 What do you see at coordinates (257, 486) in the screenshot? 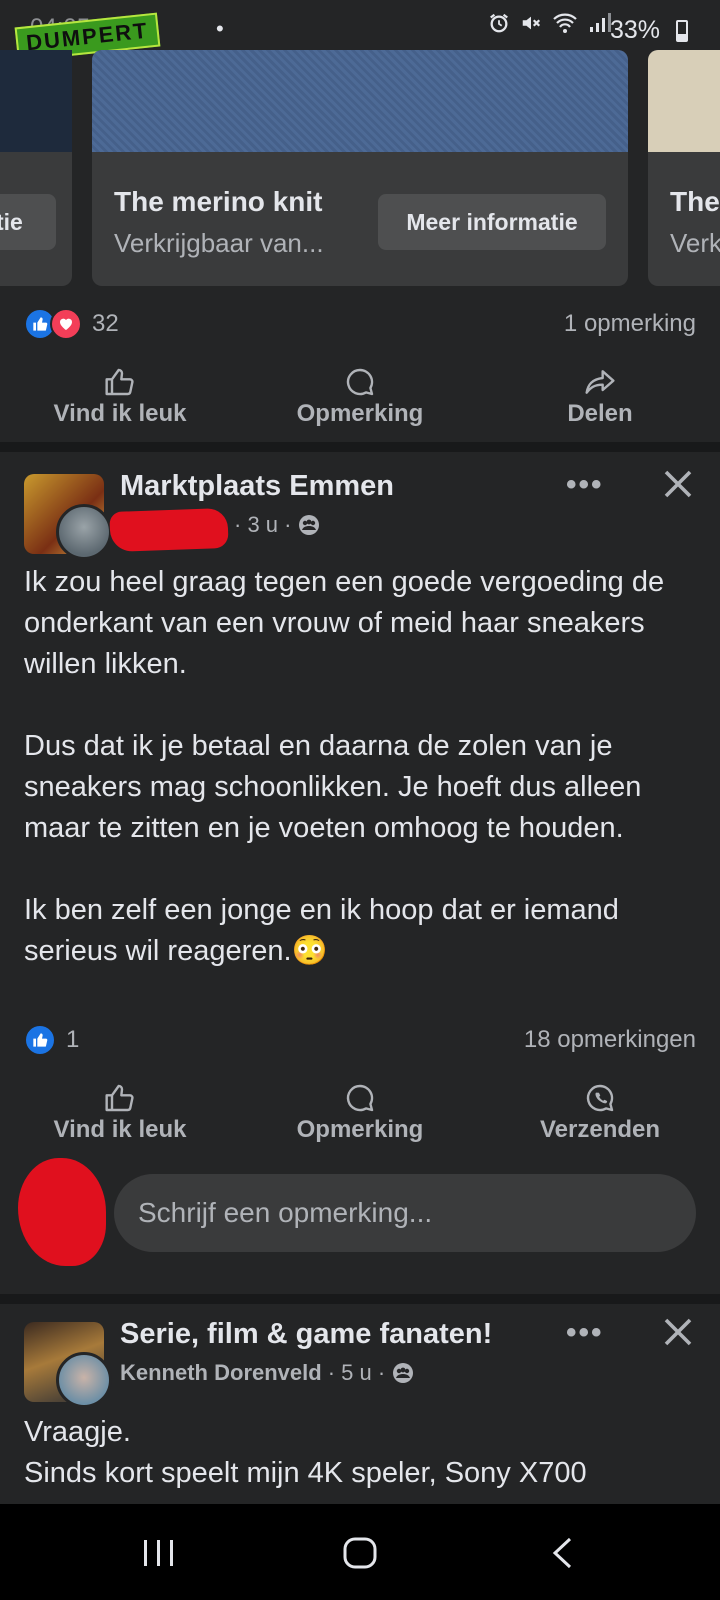
I see `group-name: Marktplaats Emmen` at bounding box center [257, 486].